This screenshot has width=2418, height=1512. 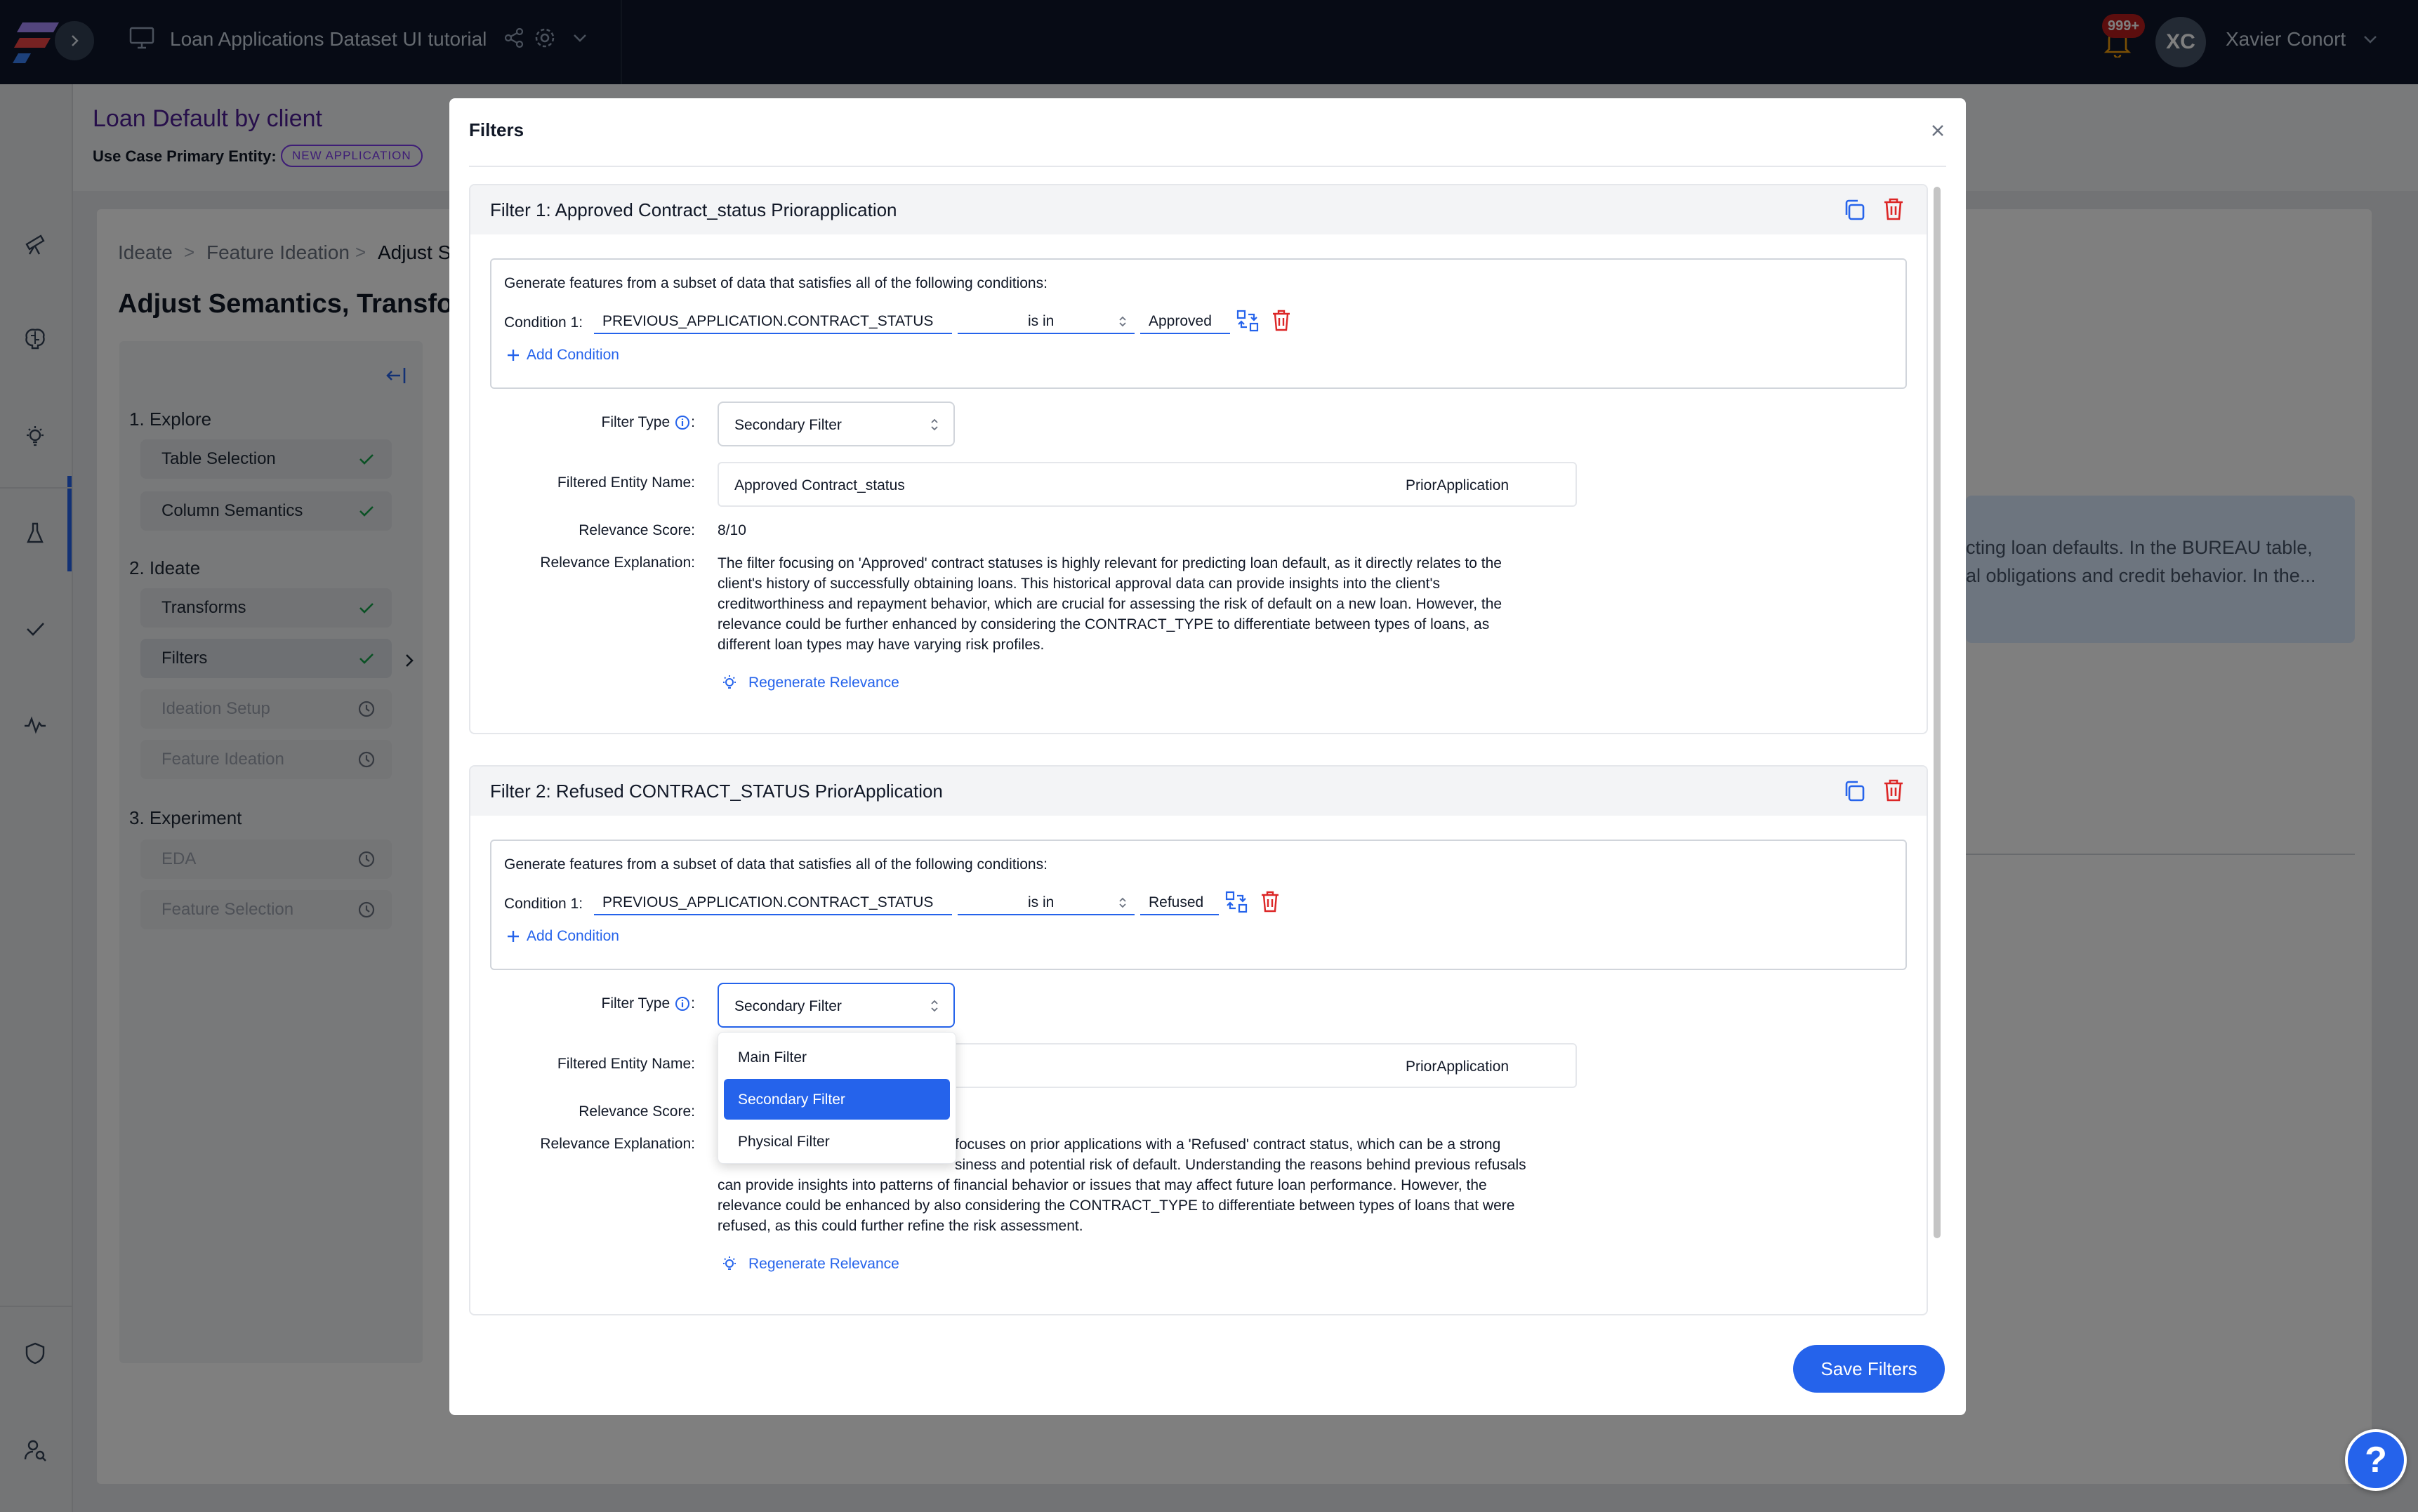 I want to click on option-label: Main Filter, so click(x=772, y=1057).